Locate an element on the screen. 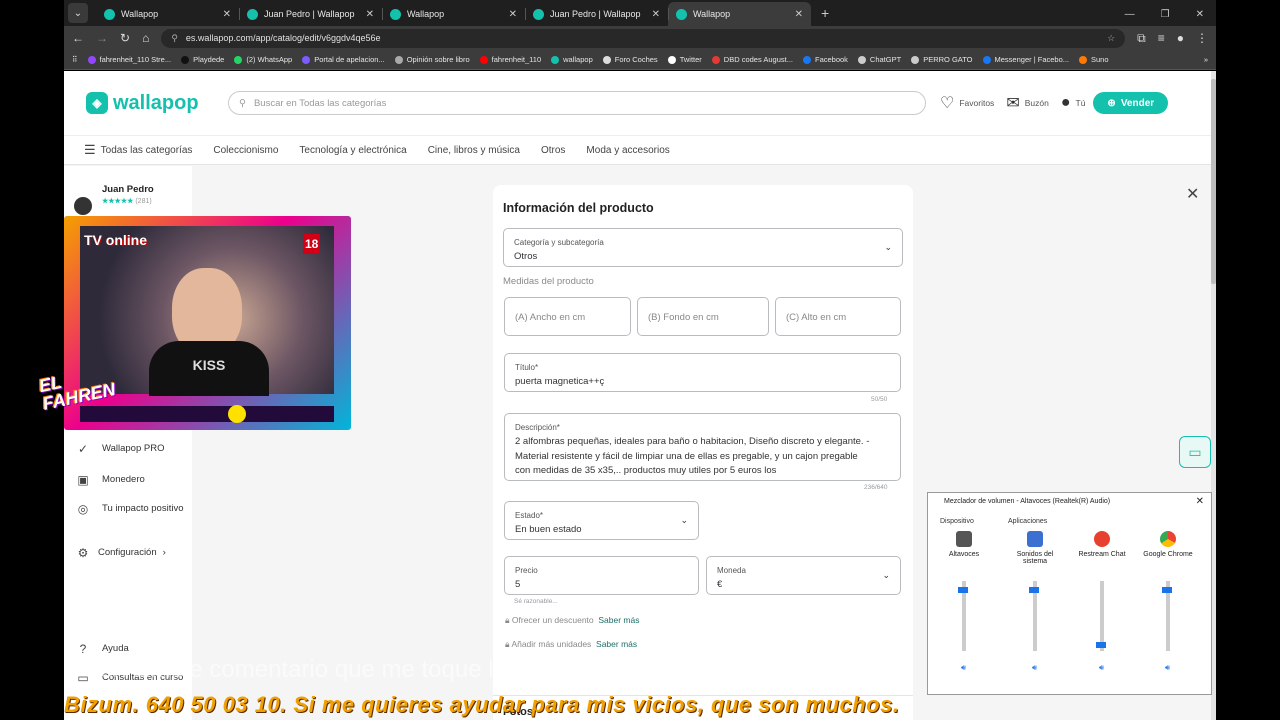  price-input: Precio 5 is located at coordinates (601, 575).